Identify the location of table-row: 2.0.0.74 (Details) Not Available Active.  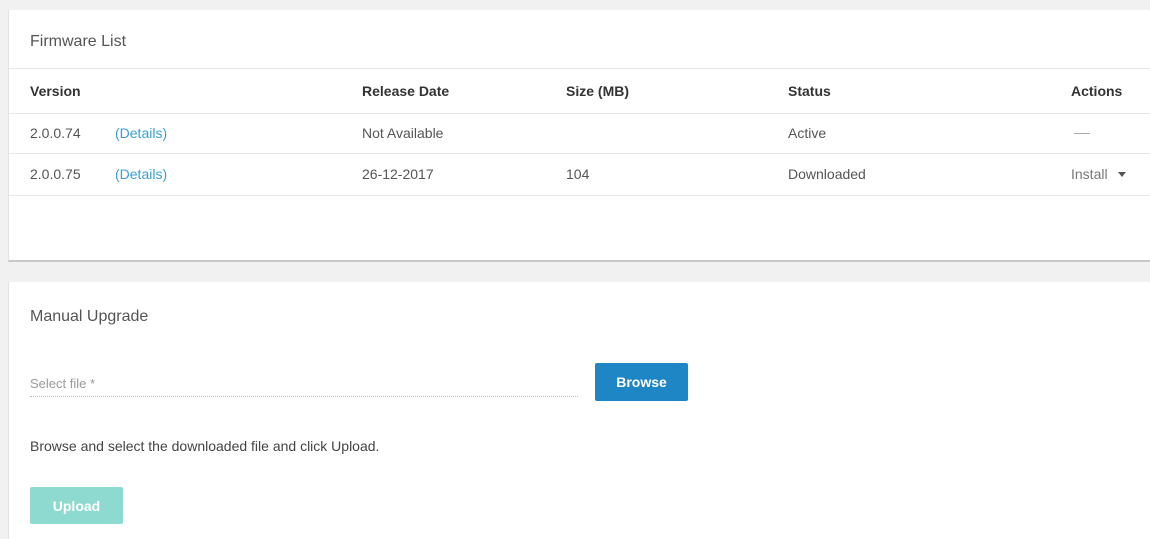
(579, 133).